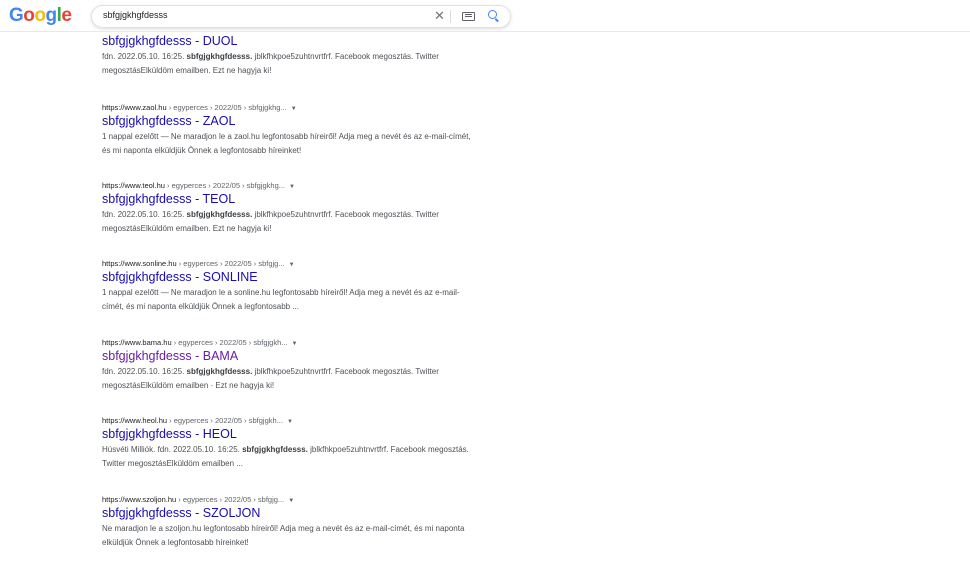 The width and height of the screenshot is (970, 564). What do you see at coordinates (292, 356) in the screenshot?
I see `result-title: sbfgjgkhgfdesss - BAMA` at bounding box center [292, 356].